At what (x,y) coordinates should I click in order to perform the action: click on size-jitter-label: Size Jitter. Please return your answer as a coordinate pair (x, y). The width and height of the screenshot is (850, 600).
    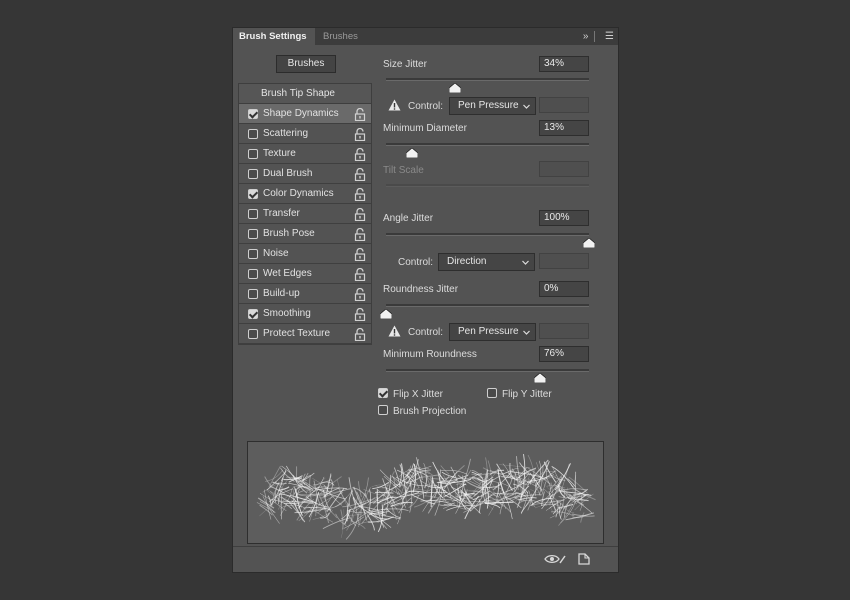
    Looking at the image, I should click on (405, 64).